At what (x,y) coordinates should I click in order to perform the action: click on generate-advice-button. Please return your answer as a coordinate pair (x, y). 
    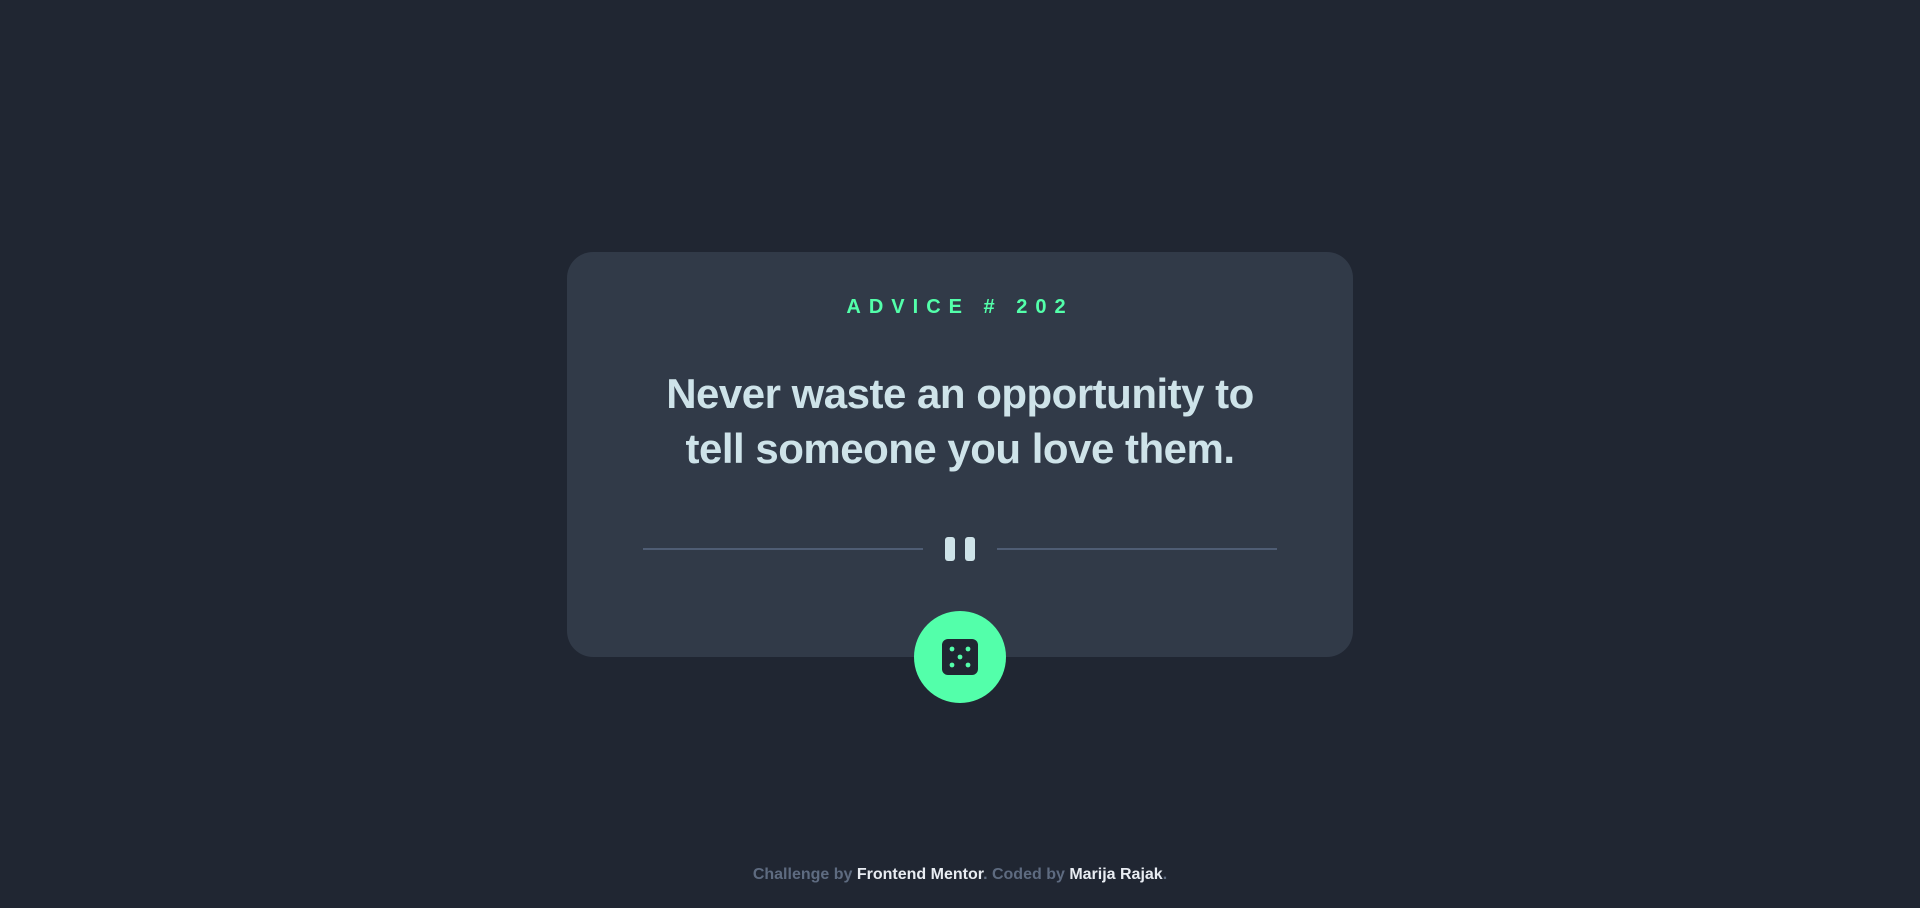
    Looking at the image, I should click on (960, 657).